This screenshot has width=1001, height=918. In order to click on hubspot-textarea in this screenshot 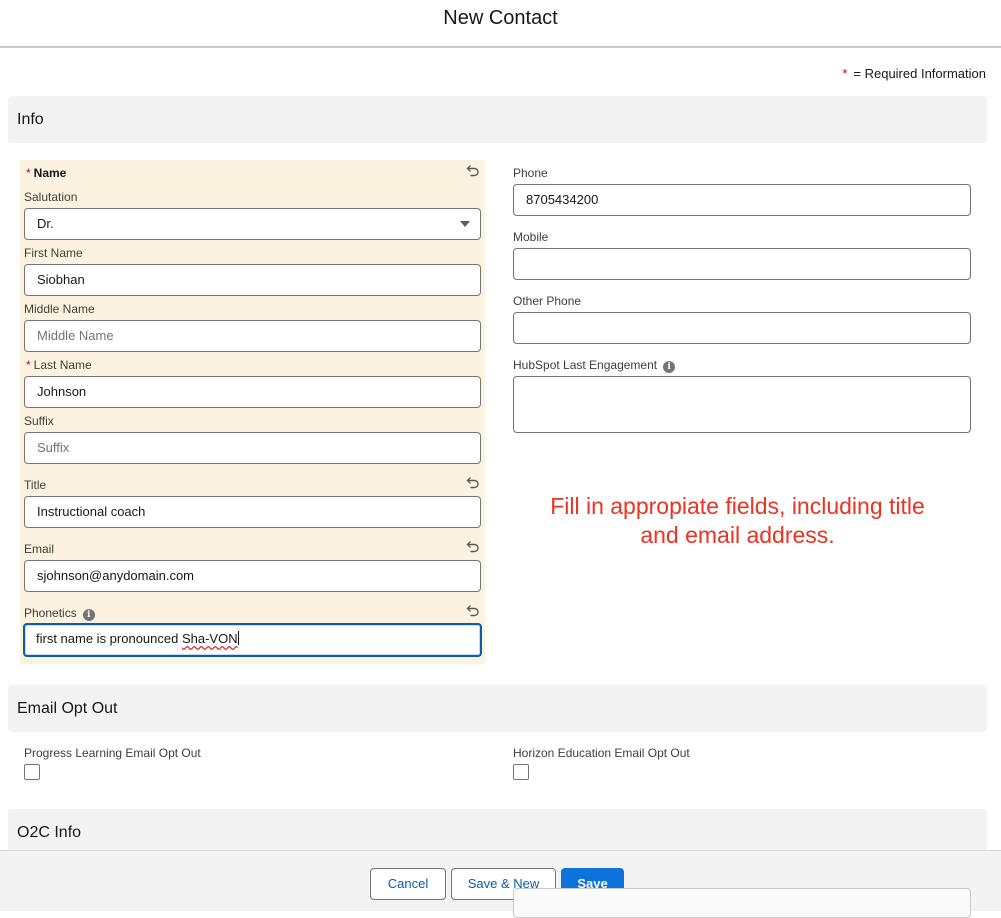, I will do `click(742, 404)`.